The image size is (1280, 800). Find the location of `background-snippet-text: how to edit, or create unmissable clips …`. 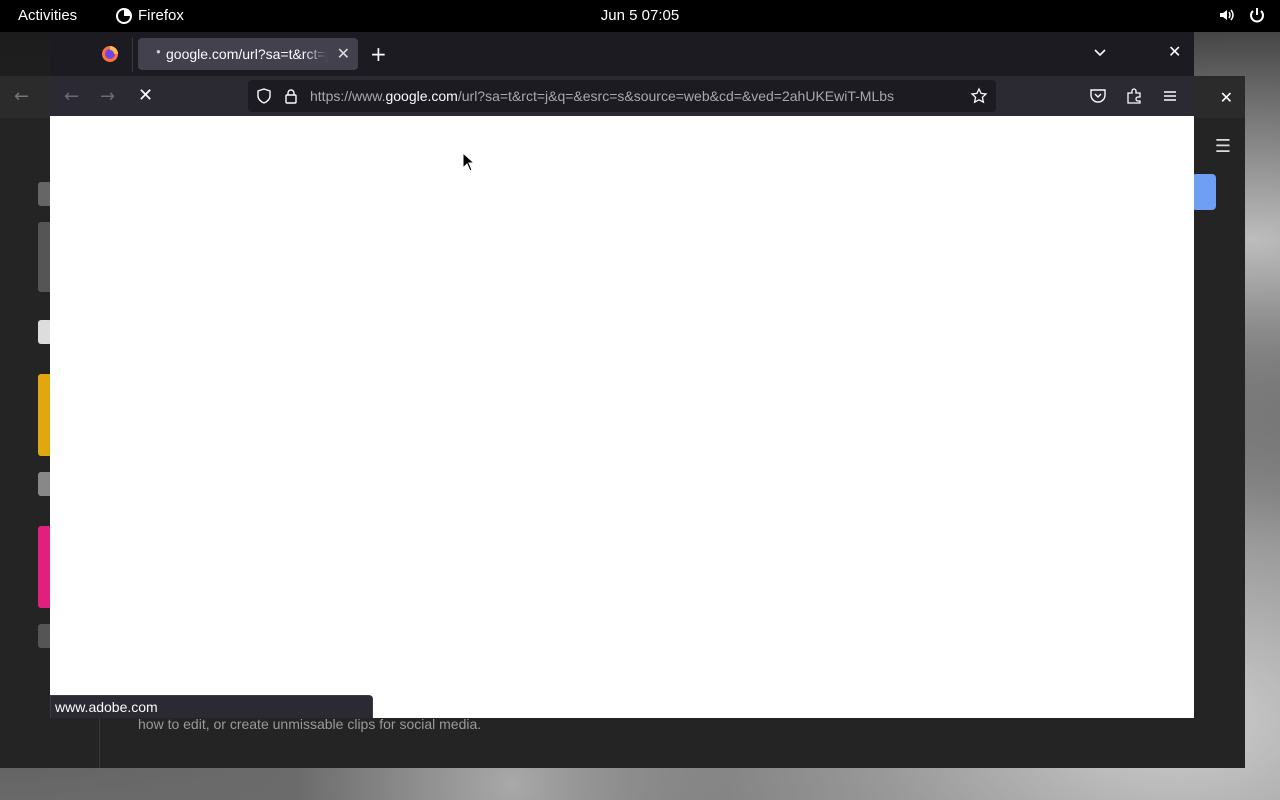

background-snippet-text: how to edit, or create unmissable clips … is located at coordinates (310, 724).